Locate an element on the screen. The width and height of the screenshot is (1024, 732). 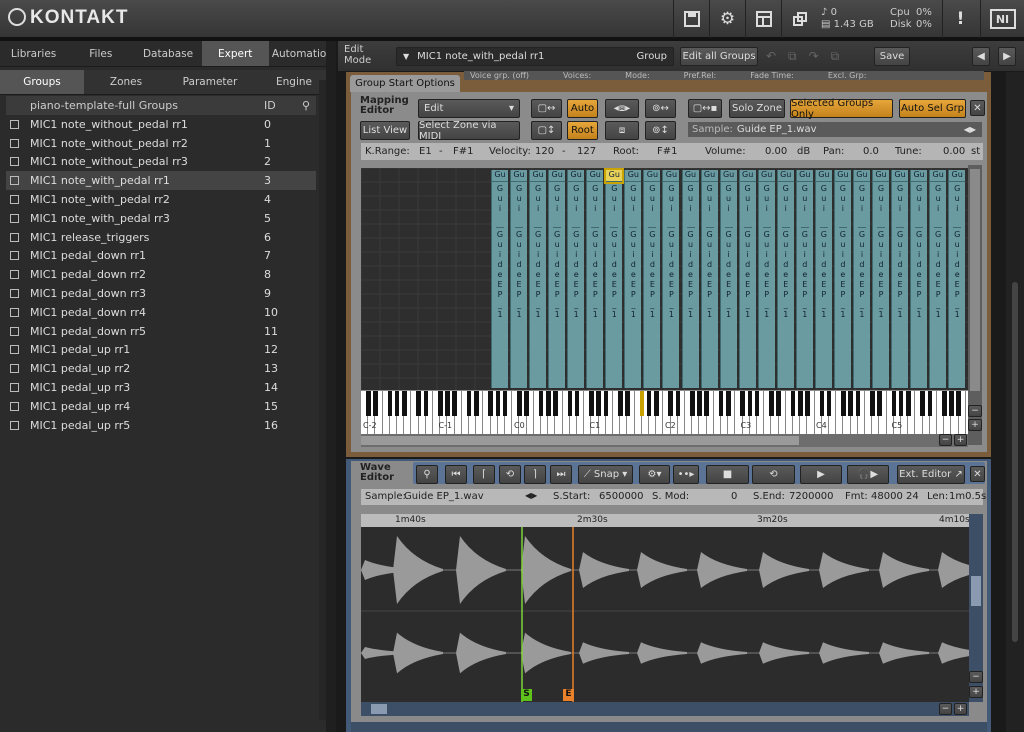
panel-divider is located at coordinates (331, 386).